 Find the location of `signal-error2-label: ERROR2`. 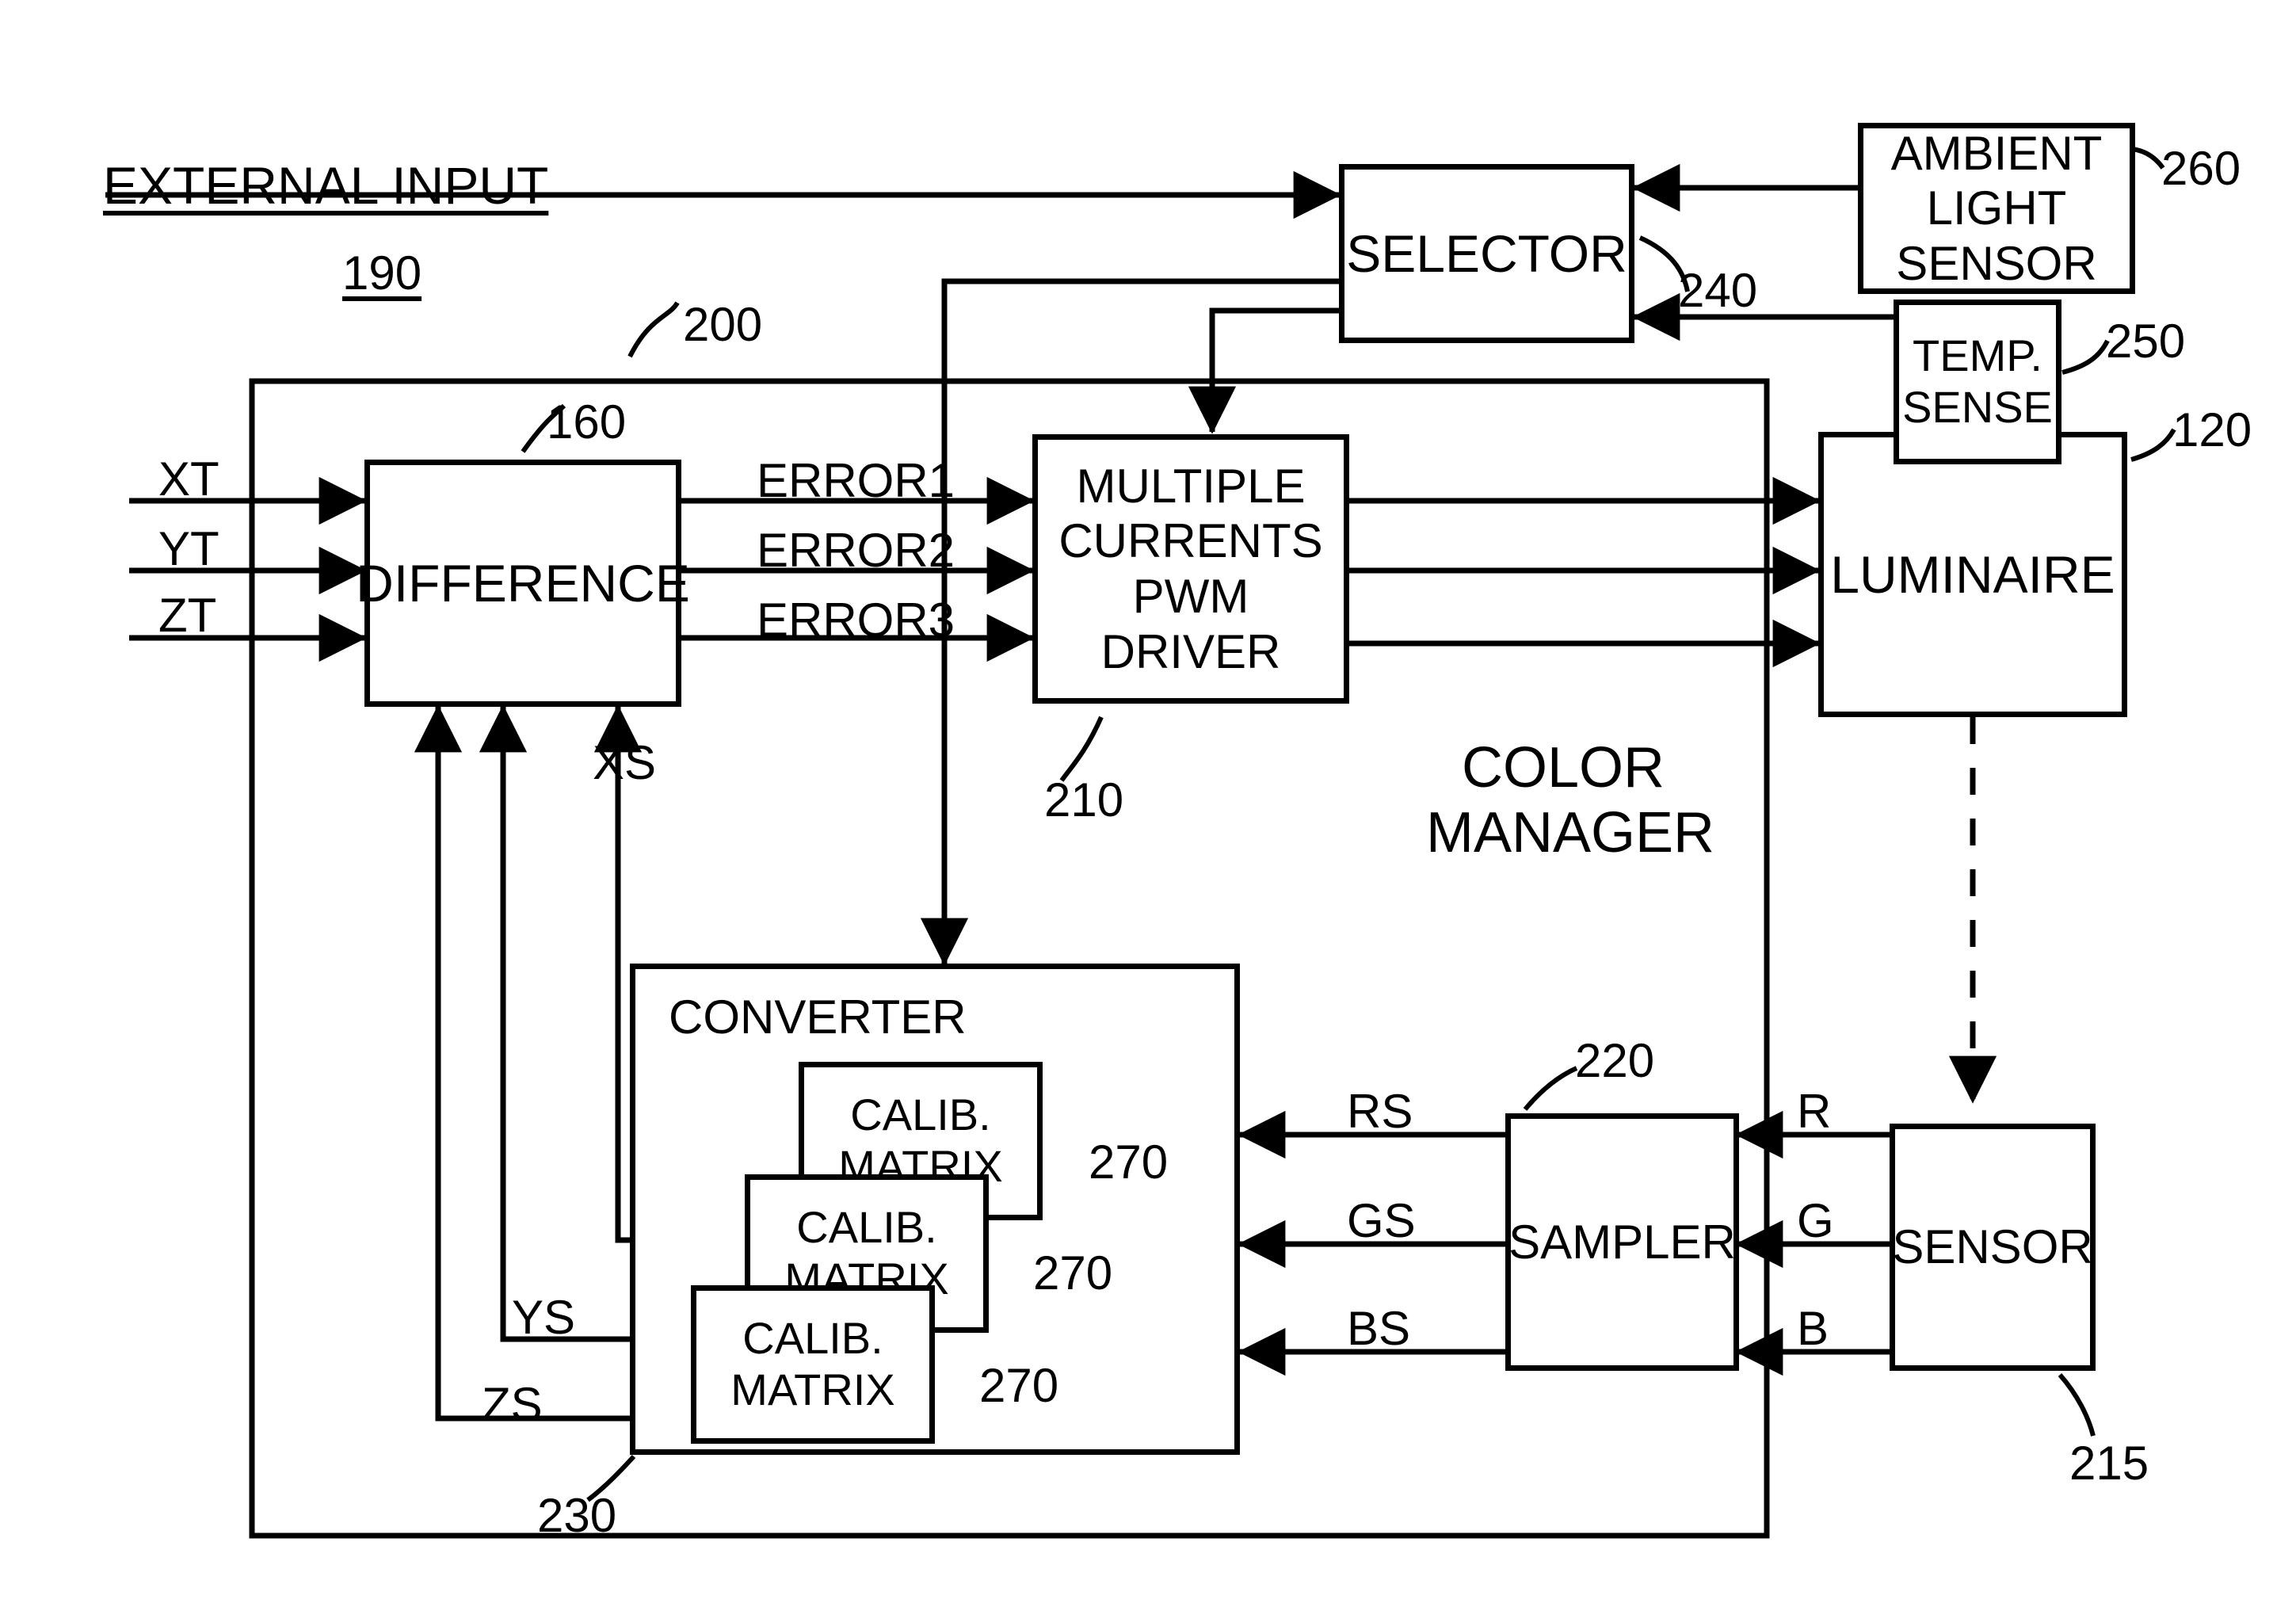

signal-error2-label: ERROR2 is located at coordinates (856, 550).